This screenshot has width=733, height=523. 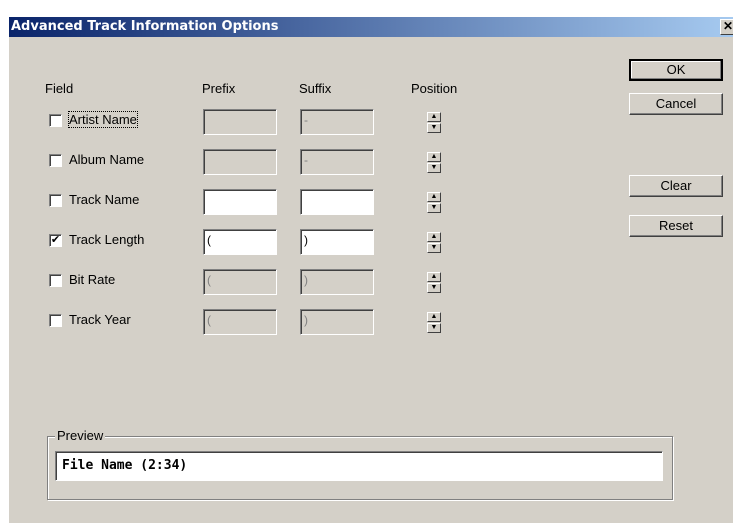 What do you see at coordinates (371, 27) in the screenshot?
I see `title-bar: Advanced Track Information Options ✕` at bounding box center [371, 27].